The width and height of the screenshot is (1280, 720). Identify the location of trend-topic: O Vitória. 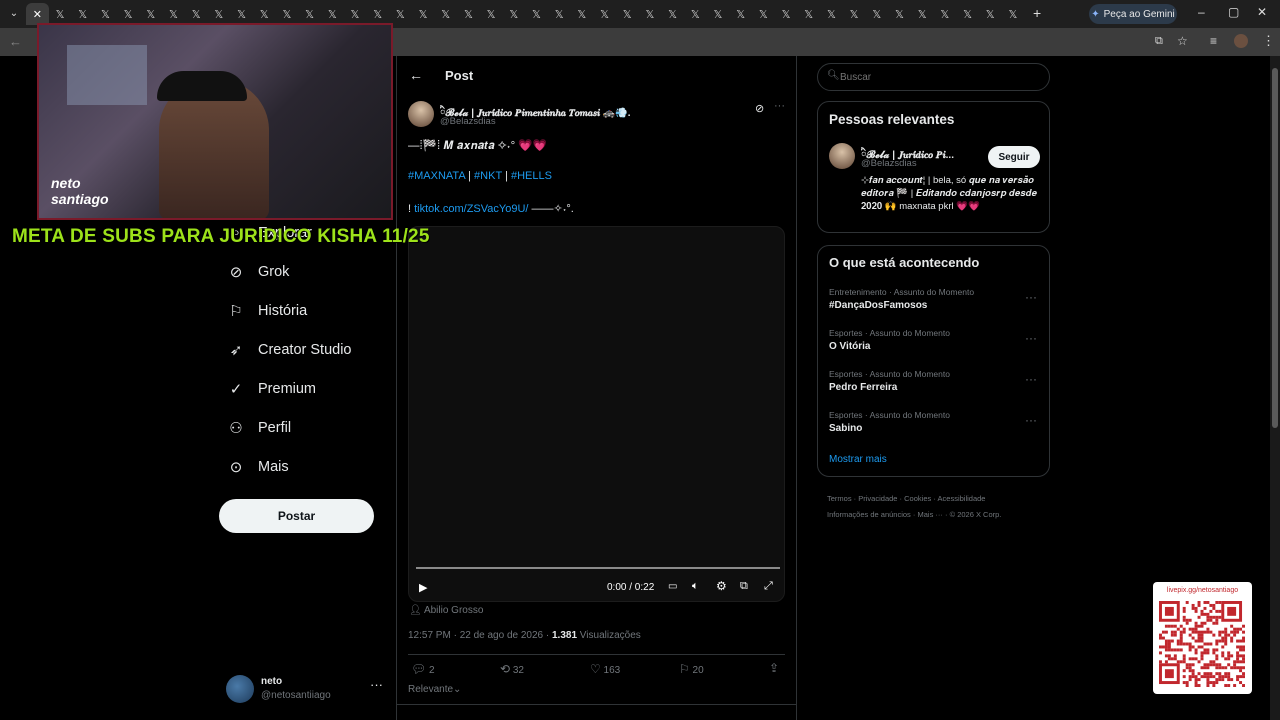
(934, 346).